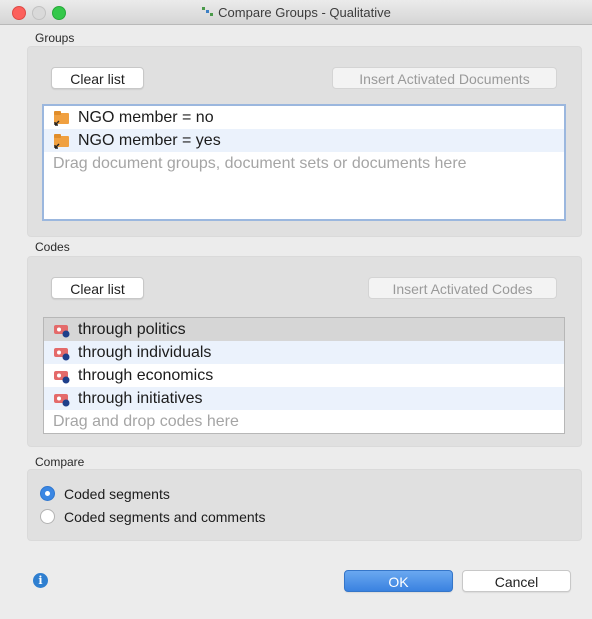  What do you see at coordinates (146, 375) in the screenshot?
I see `code-item-label: through economics` at bounding box center [146, 375].